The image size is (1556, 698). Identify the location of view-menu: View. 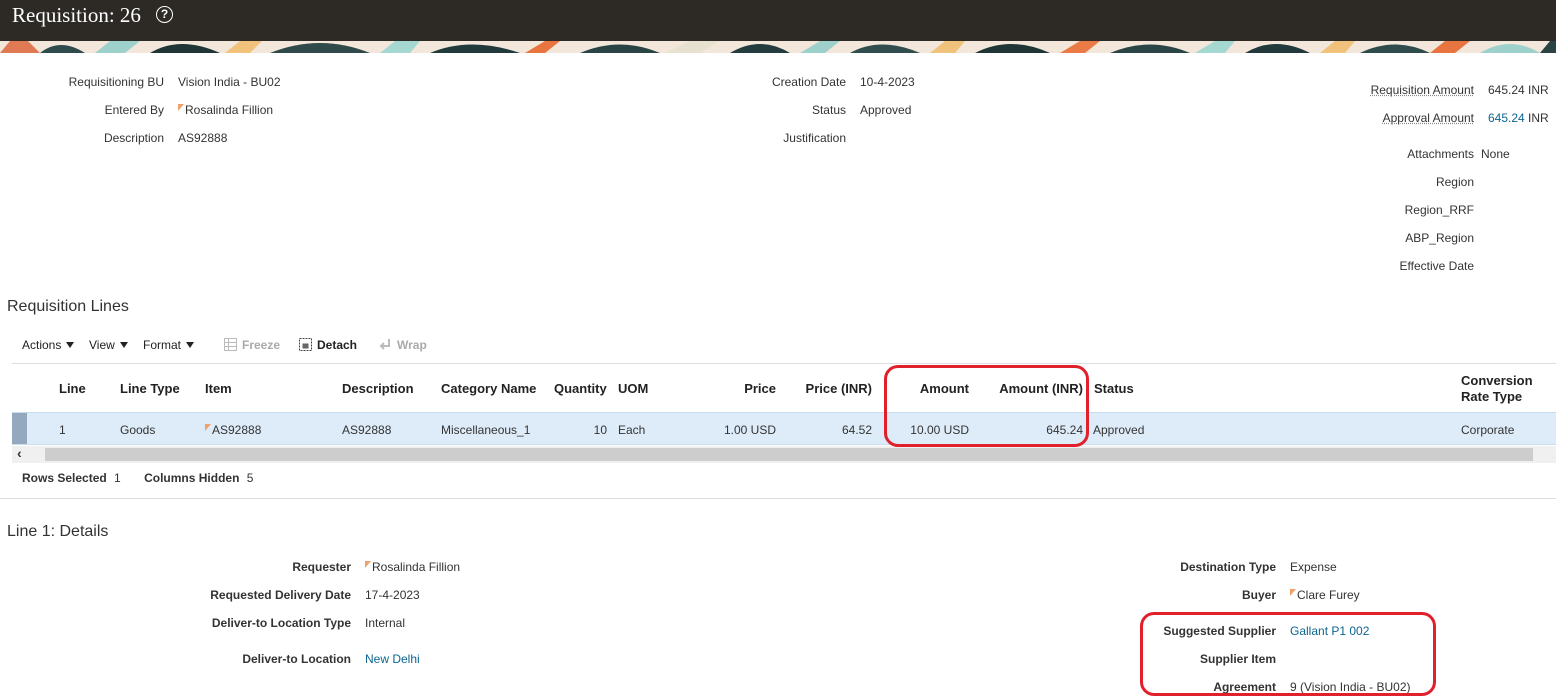
(108, 345).